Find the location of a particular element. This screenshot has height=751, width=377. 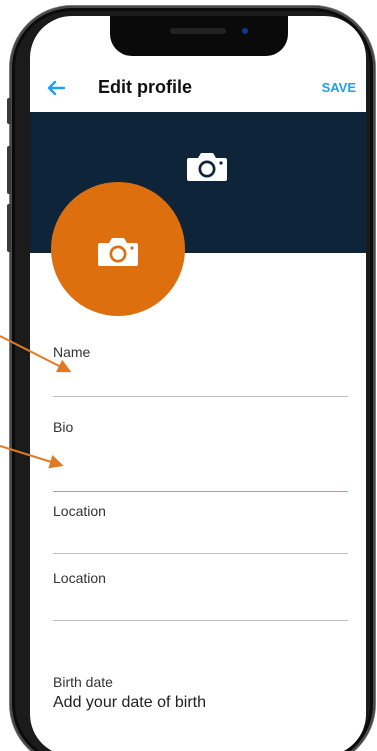

avatar is located at coordinates (118, 249).